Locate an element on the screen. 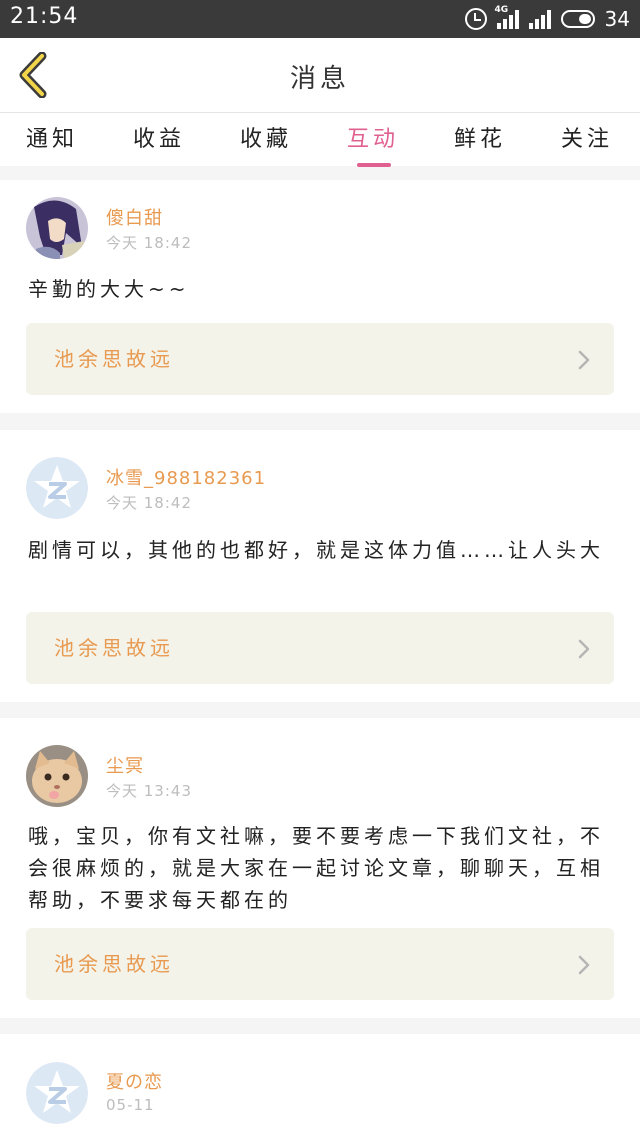 The image size is (640, 1138). message-text: 剧情可以，其他的也都好，就是这体力值……让人头大 is located at coordinates (316, 550).